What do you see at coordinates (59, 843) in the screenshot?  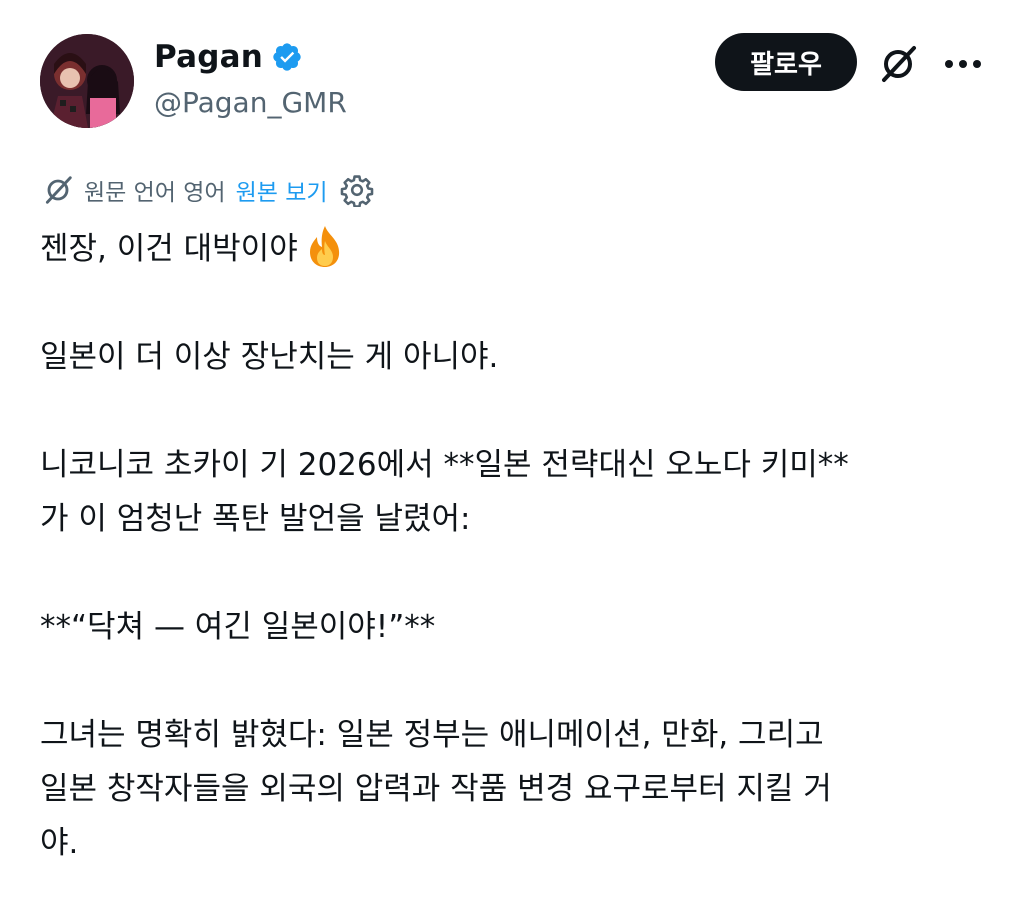 I see `tweet-line-5c: 야.` at bounding box center [59, 843].